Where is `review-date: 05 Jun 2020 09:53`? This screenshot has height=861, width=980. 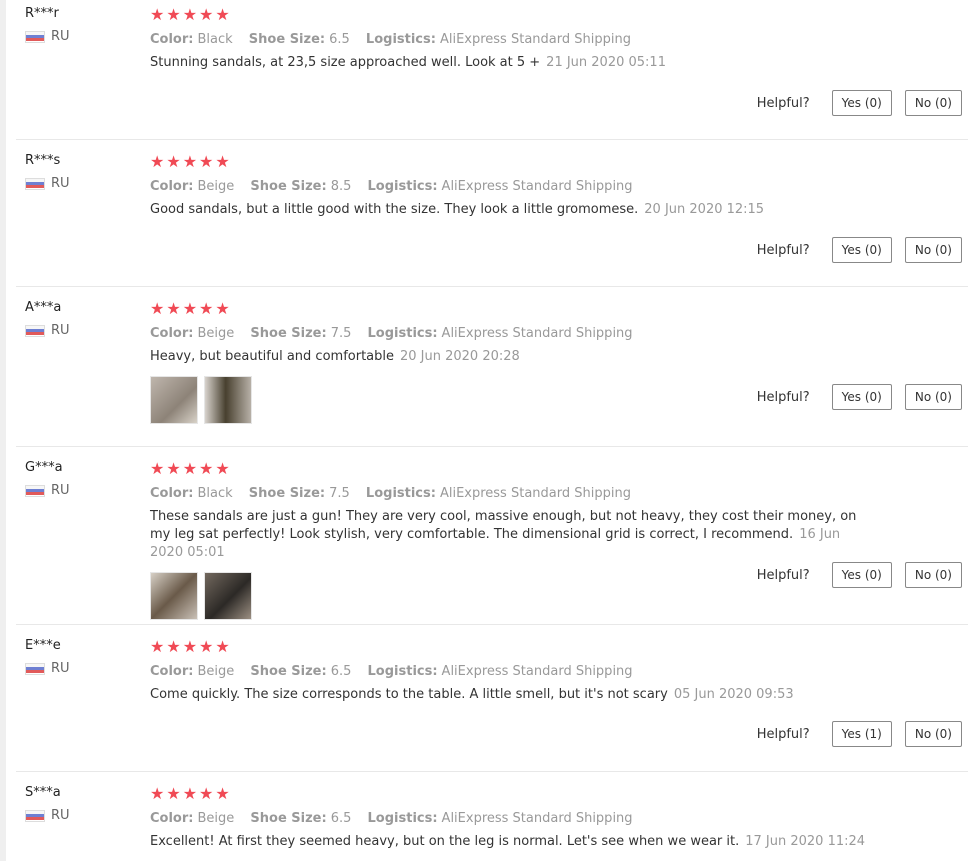 review-date: 05 Jun 2020 09:53 is located at coordinates (733, 694).